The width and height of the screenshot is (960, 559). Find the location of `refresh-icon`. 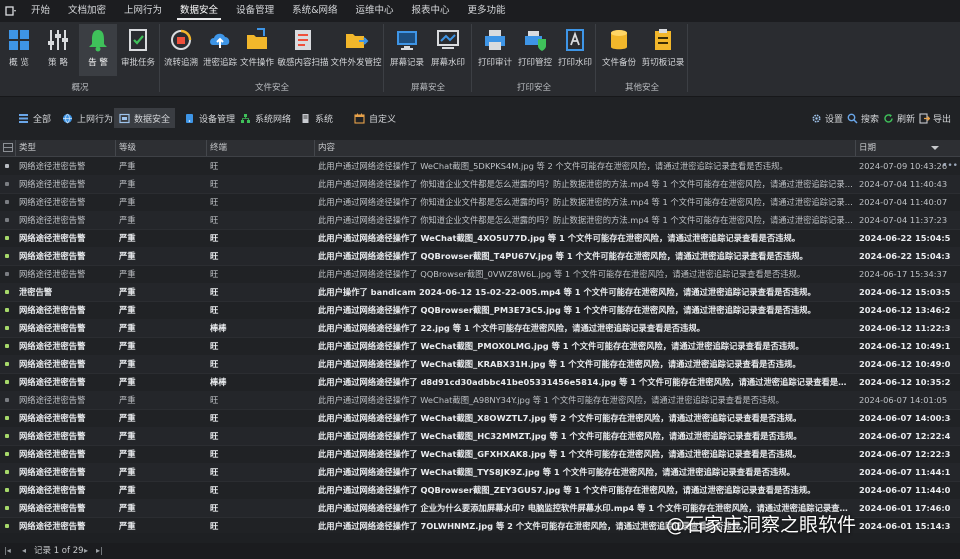

refresh-icon is located at coordinates (888, 118).